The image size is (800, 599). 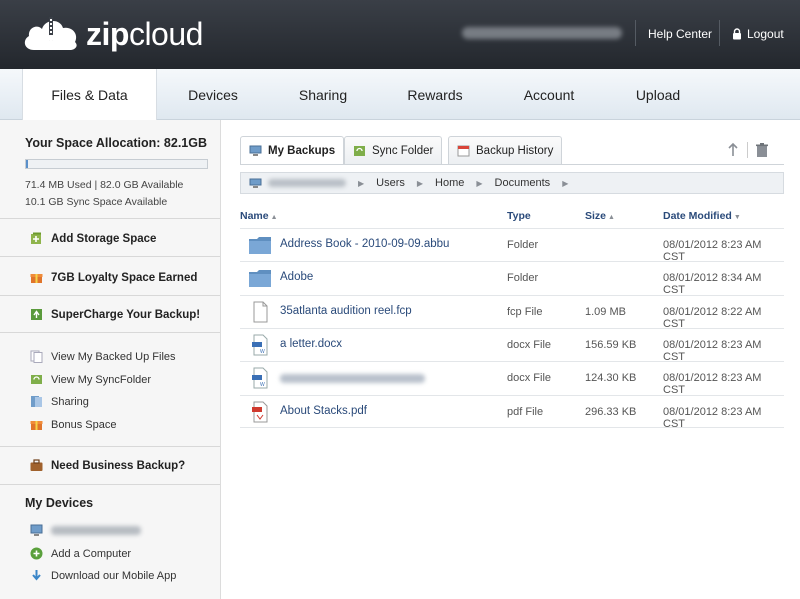 What do you see at coordinates (449, 183) in the screenshot?
I see `breadcrumb-home: Home` at bounding box center [449, 183].